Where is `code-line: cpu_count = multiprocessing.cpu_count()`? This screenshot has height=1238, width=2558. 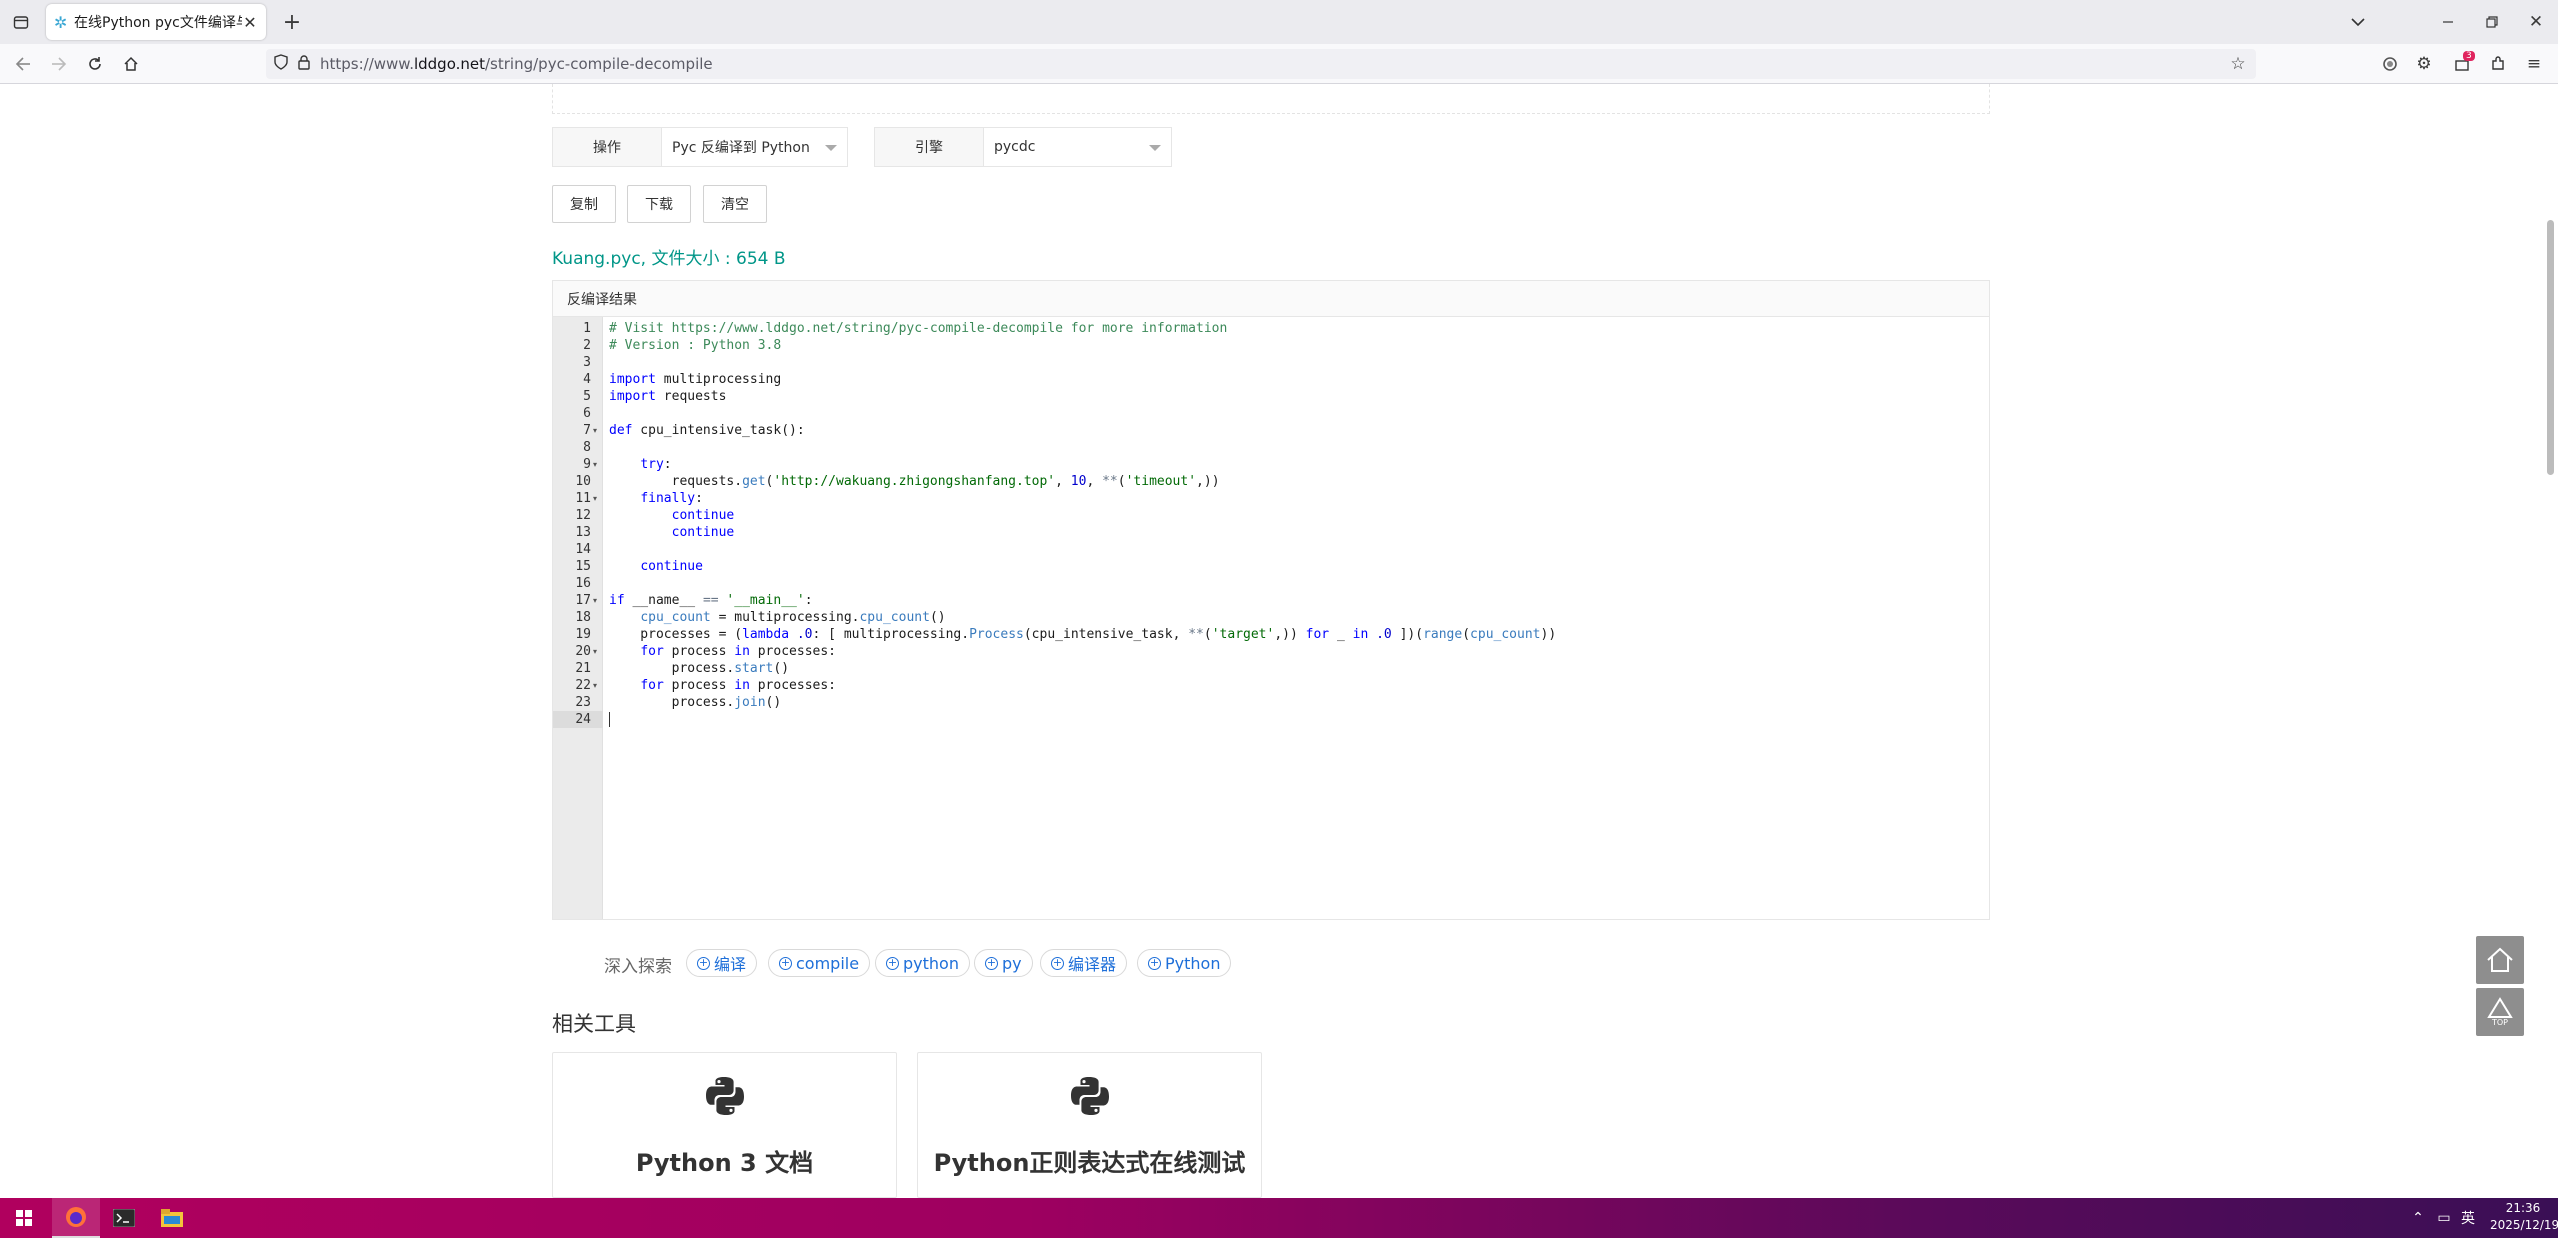
code-line: cpu_count = multiprocessing.cpu_count() is located at coordinates (793, 617).